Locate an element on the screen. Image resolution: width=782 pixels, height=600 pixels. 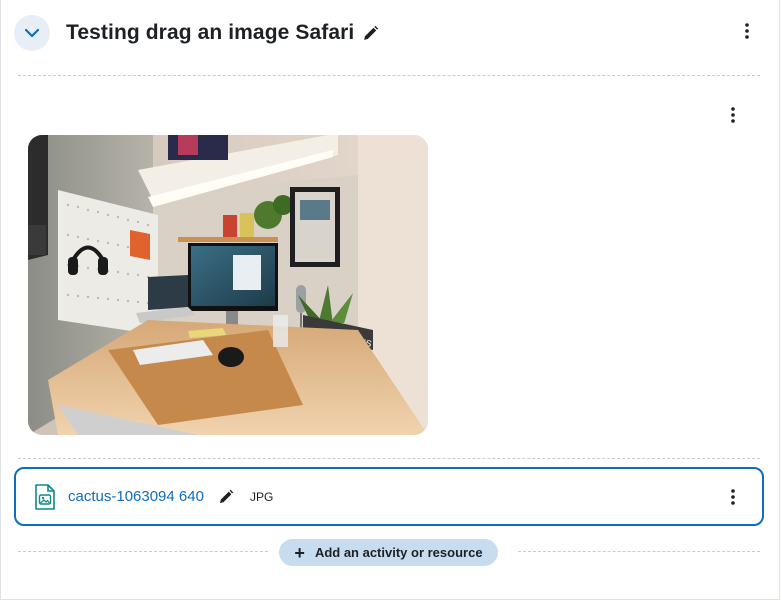
image-menu-button is located at coordinates (733, 115).